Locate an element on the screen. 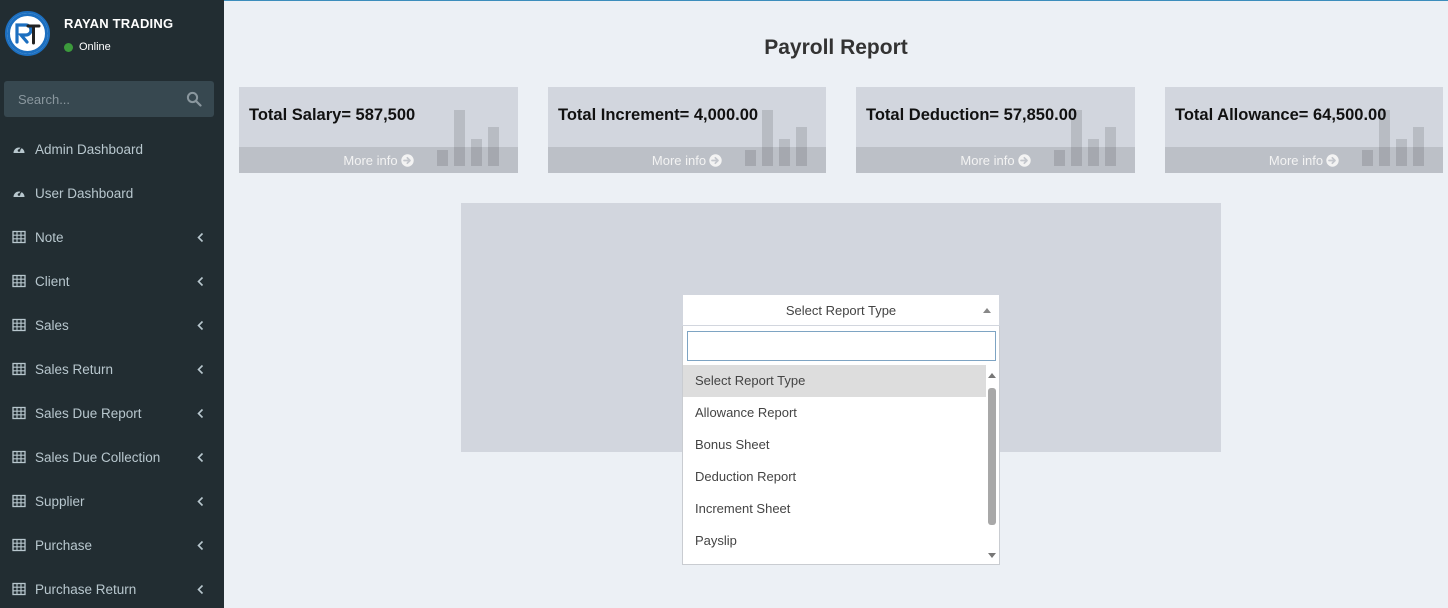  sidebar-item-label: Sales Return is located at coordinates (74, 369).